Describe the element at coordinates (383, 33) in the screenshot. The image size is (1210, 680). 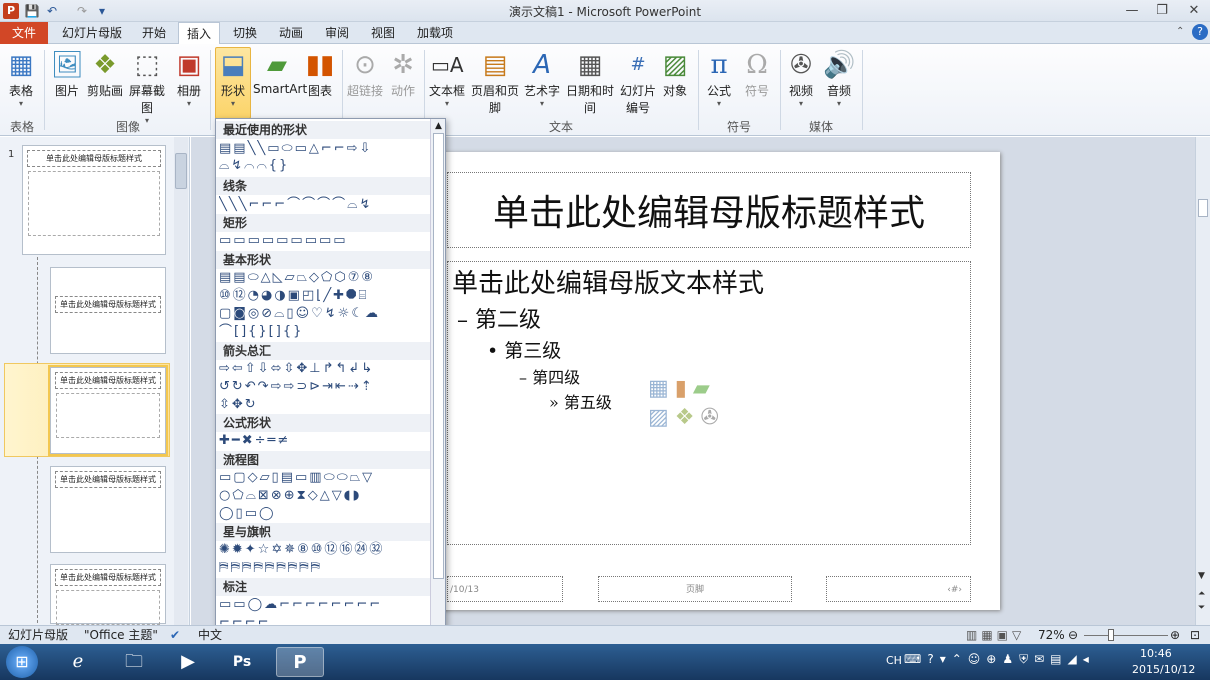
I see `tab-view: 视图` at that location.